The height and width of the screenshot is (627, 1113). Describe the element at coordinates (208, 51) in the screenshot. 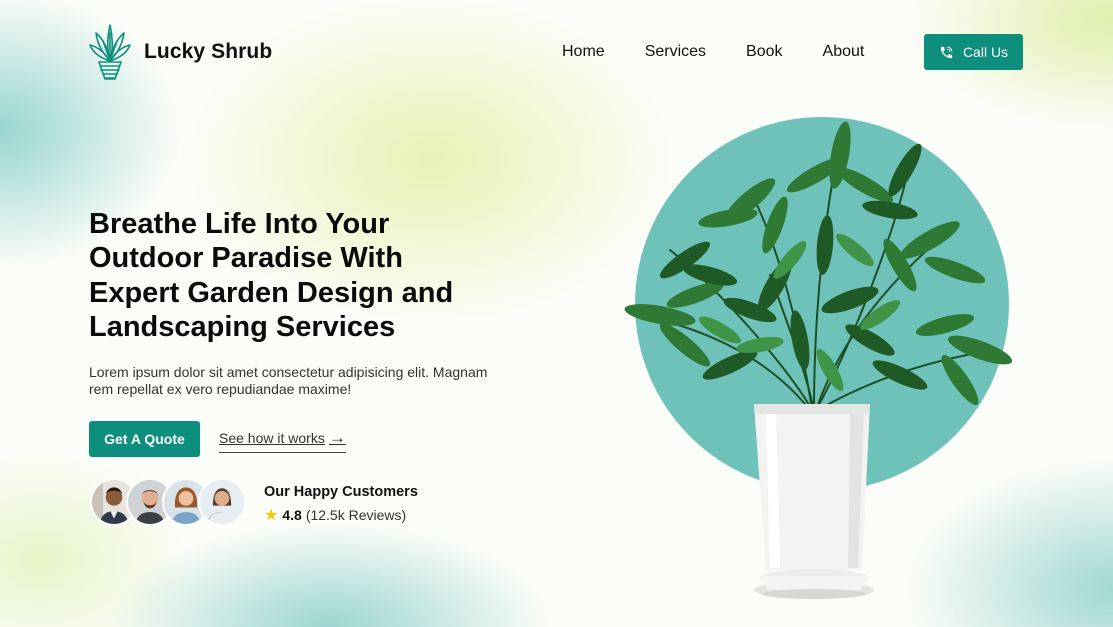

I see `brand-name: Lucky Shrub` at that location.